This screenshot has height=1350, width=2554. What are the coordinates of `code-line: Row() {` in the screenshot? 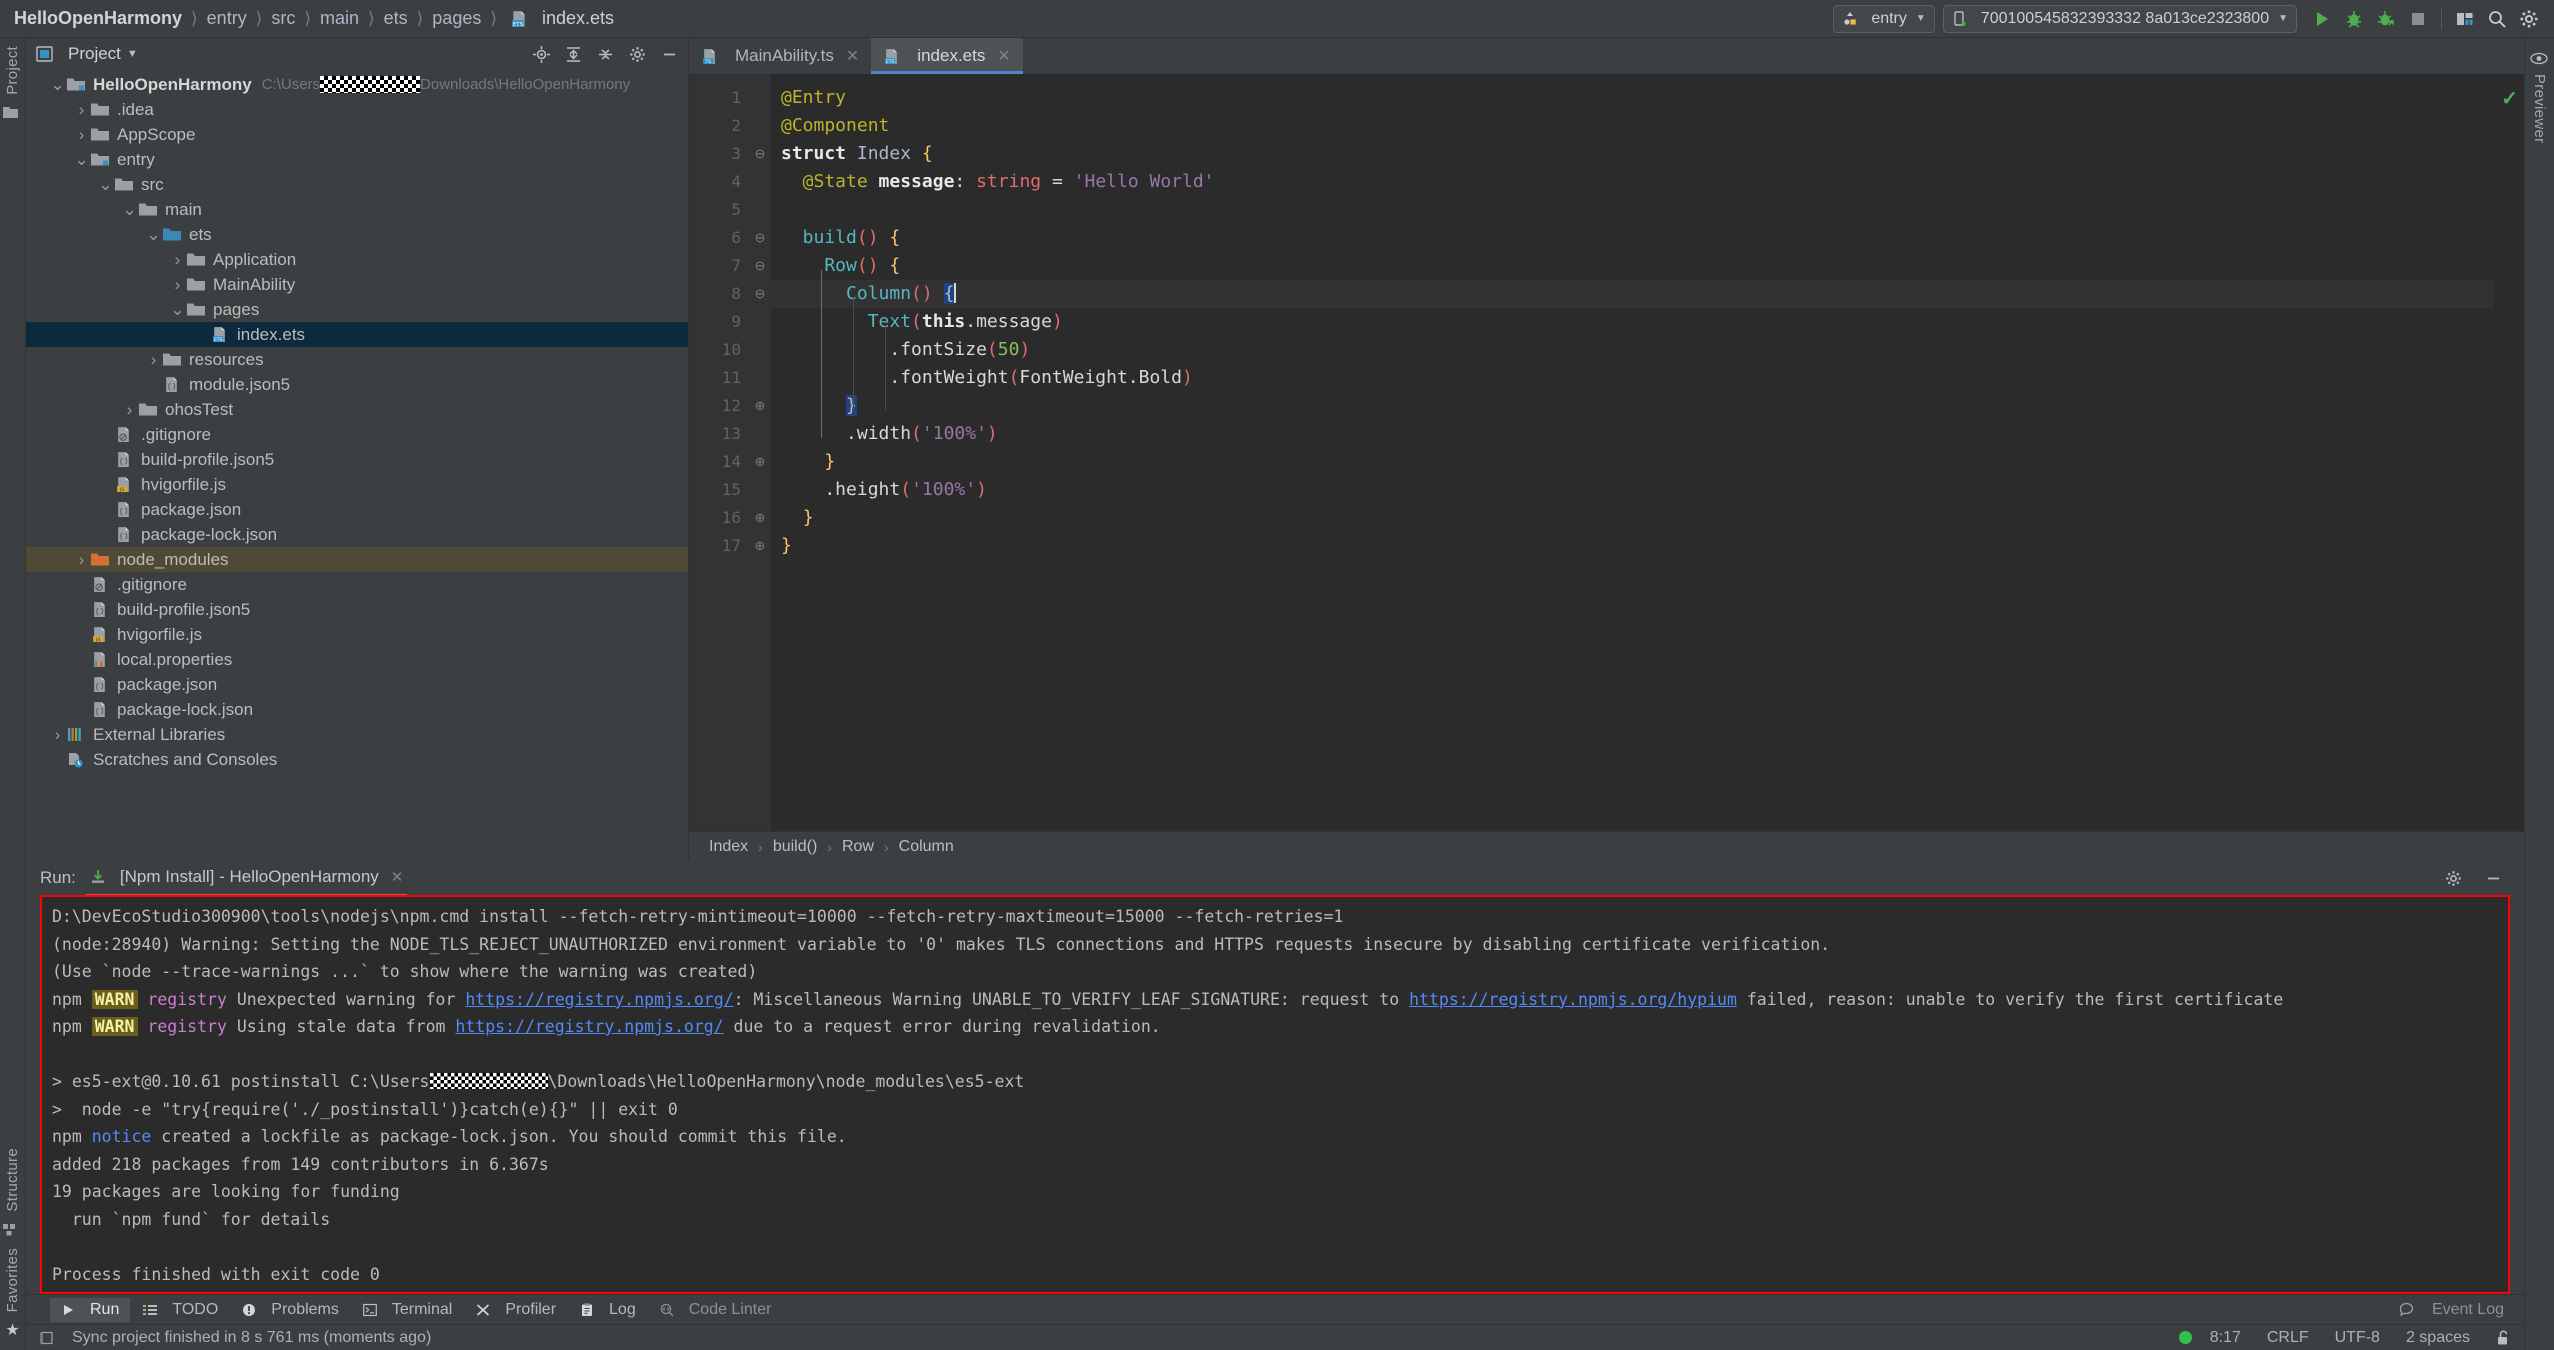 It's located at (1632, 266).